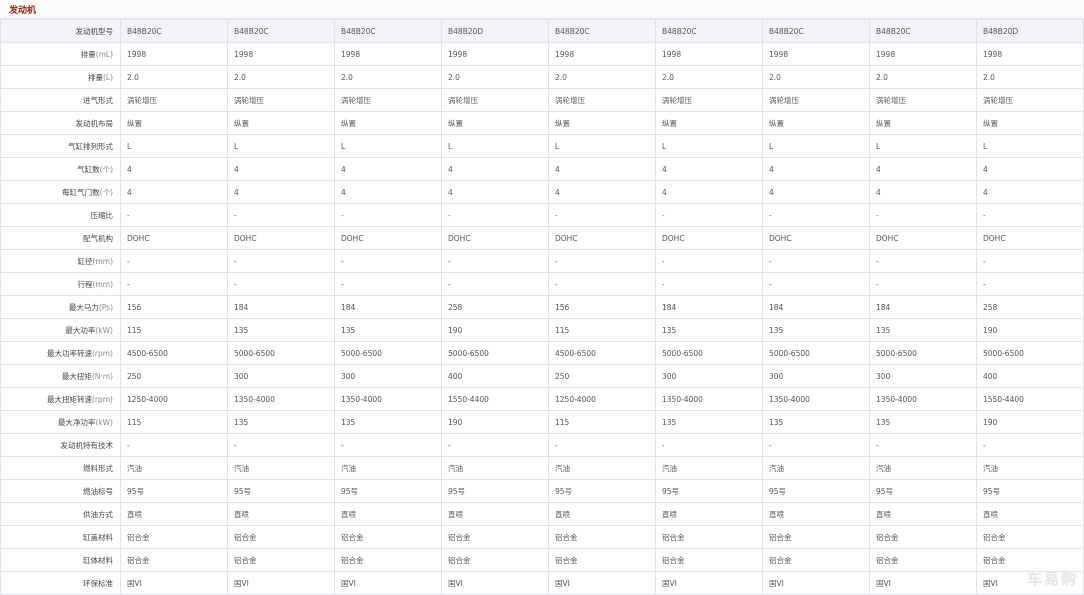 The image size is (1084, 595). Describe the element at coordinates (816, 307) in the screenshot. I see `spec-cell: 184` at that location.